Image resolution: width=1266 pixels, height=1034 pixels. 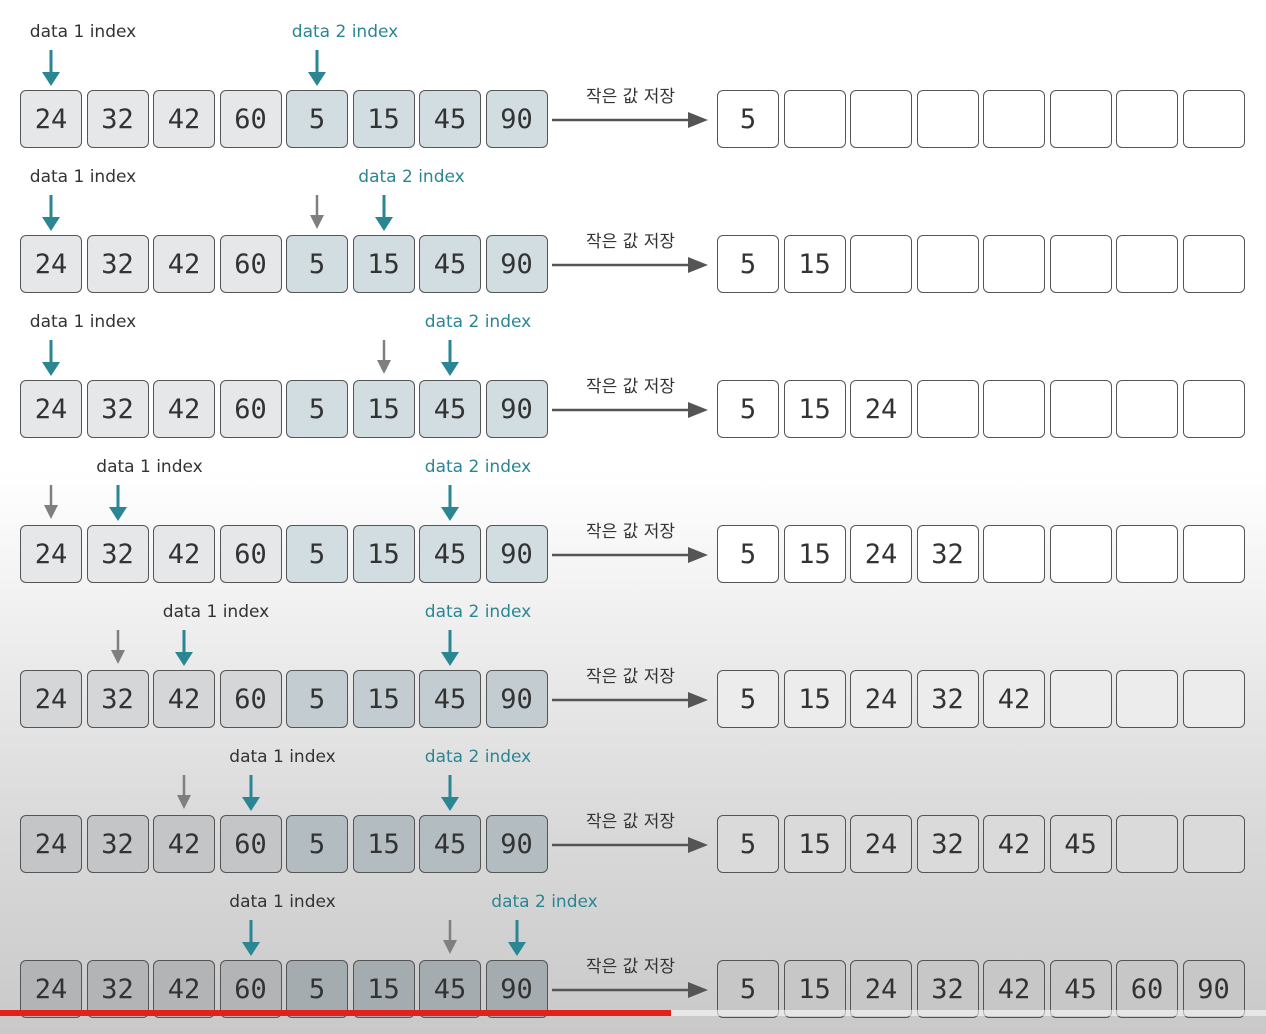 What do you see at coordinates (633, 1013) in the screenshot?
I see `video-progress-bar` at bounding box center [633, 1013].